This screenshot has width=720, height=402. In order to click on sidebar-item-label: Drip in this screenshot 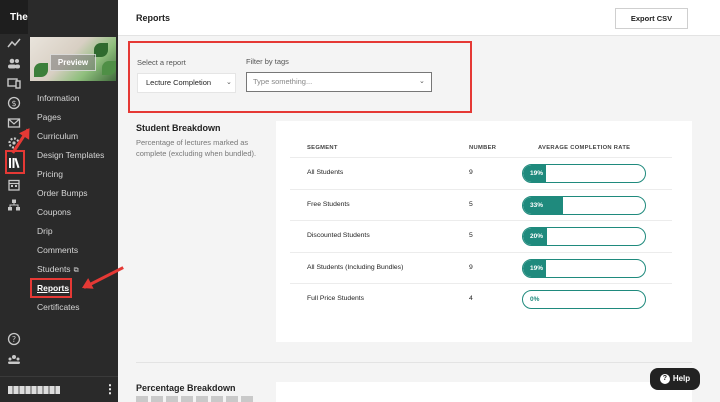, I will do `click(45, 231)`.